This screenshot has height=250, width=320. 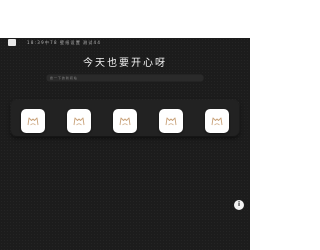 I want to click on menu-icon, so click(x=12, y=42).